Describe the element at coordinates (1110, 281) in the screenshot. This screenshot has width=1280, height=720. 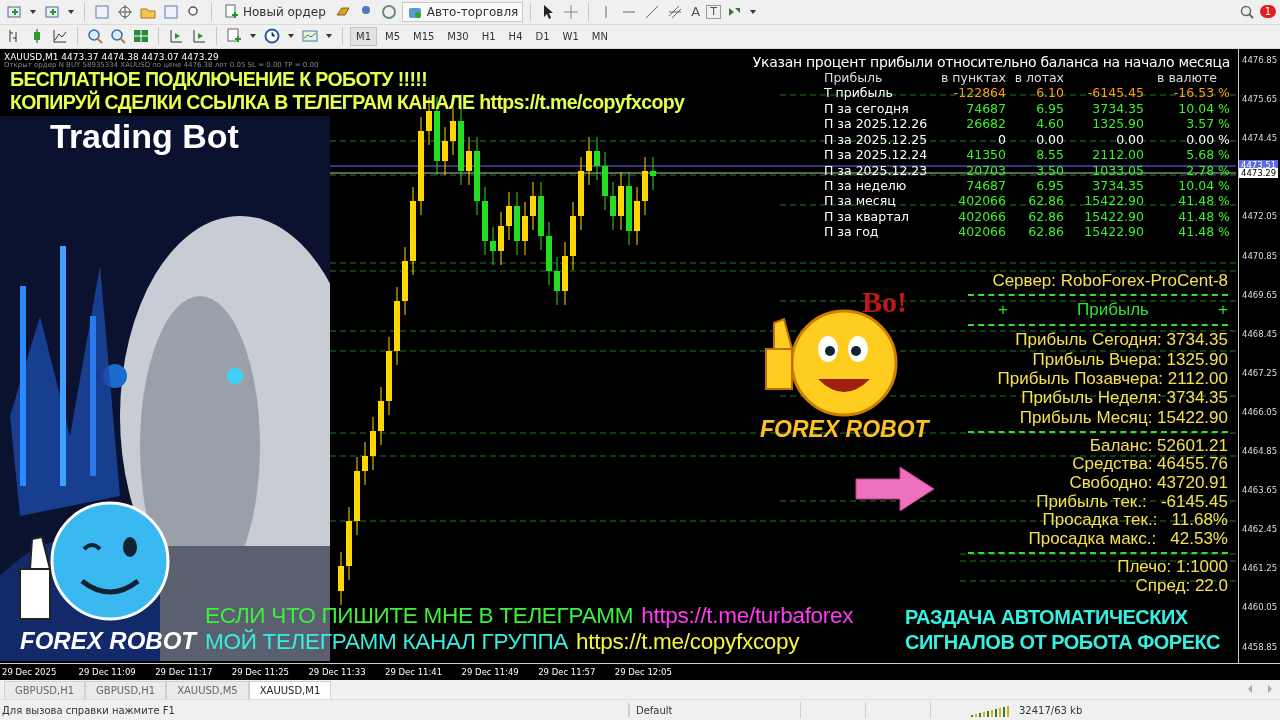
I see `server-label: Сервер: RoboForex-ProCent-8` at that location.